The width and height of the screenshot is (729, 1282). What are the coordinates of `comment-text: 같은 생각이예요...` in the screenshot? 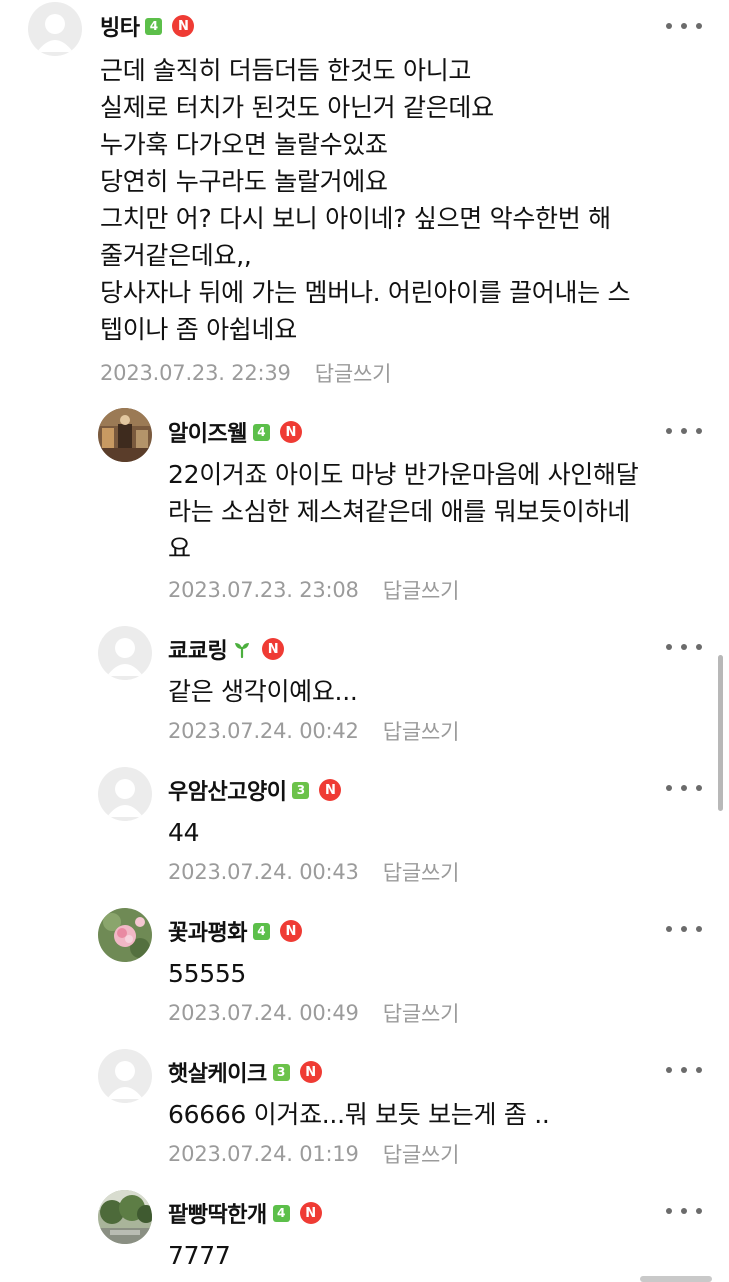 It's located at (263, 691).